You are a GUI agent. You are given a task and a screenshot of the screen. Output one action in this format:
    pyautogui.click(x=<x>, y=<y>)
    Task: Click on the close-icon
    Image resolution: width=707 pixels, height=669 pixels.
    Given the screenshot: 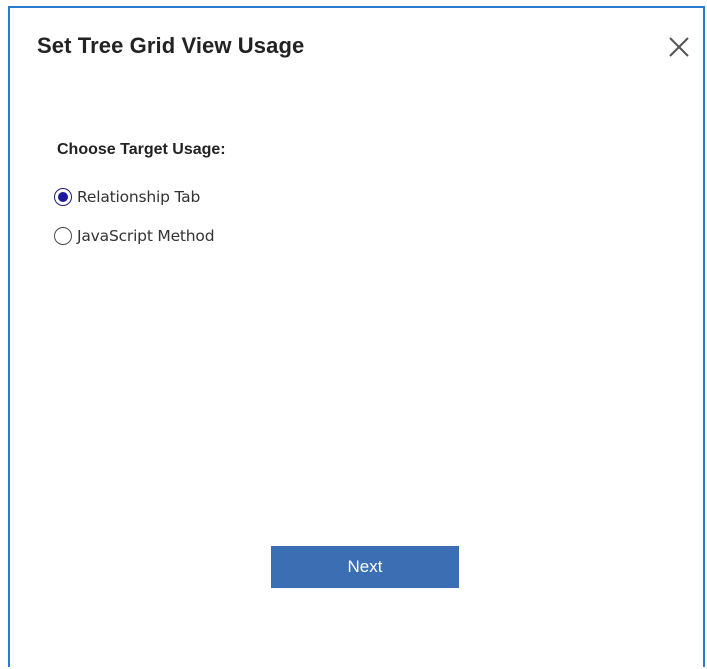 What is the action you would take?
    pyautogui.click(x=679, y=47)
    